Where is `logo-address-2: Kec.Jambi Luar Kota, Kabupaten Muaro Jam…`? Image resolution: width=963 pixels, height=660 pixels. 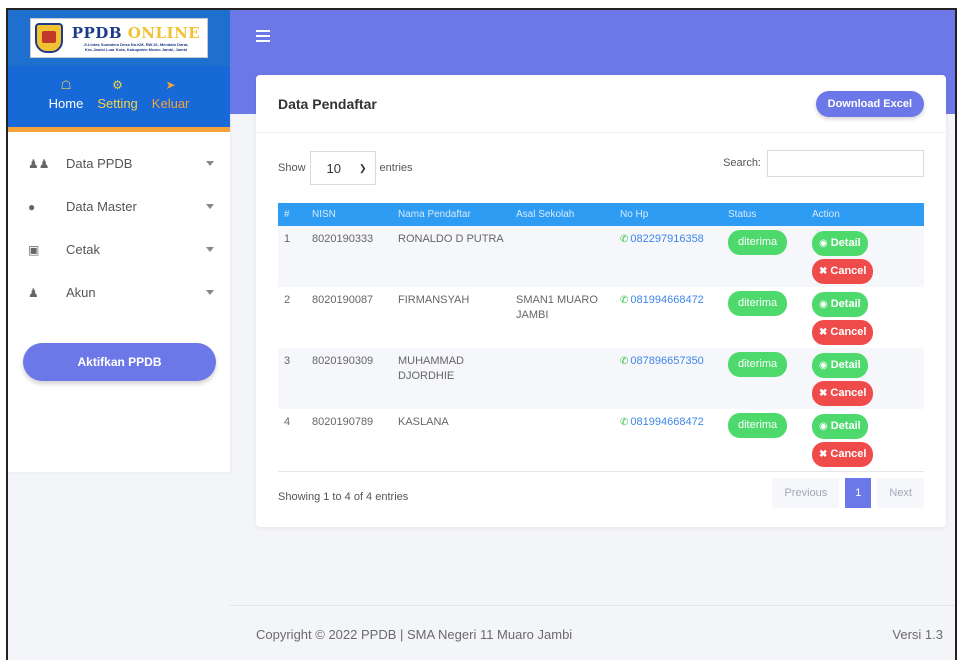 logo-address-2: Kec.Jambi Luar Kota, Kabupaten Muaro Jam… is located at coordinates (136, 49).